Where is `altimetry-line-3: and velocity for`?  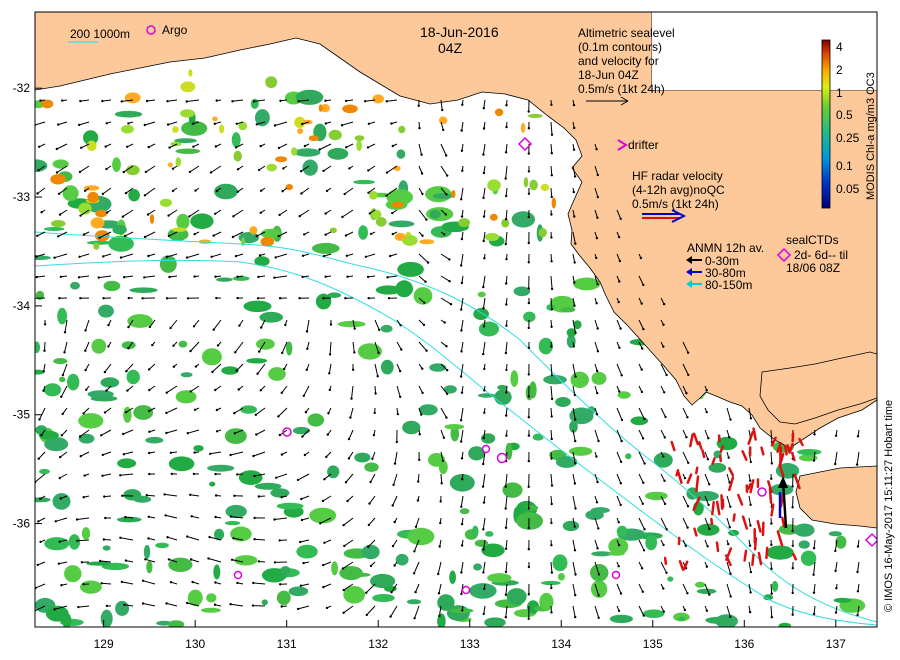
altimetry-line-3: and velocity for is located at coordinates (618, 61).